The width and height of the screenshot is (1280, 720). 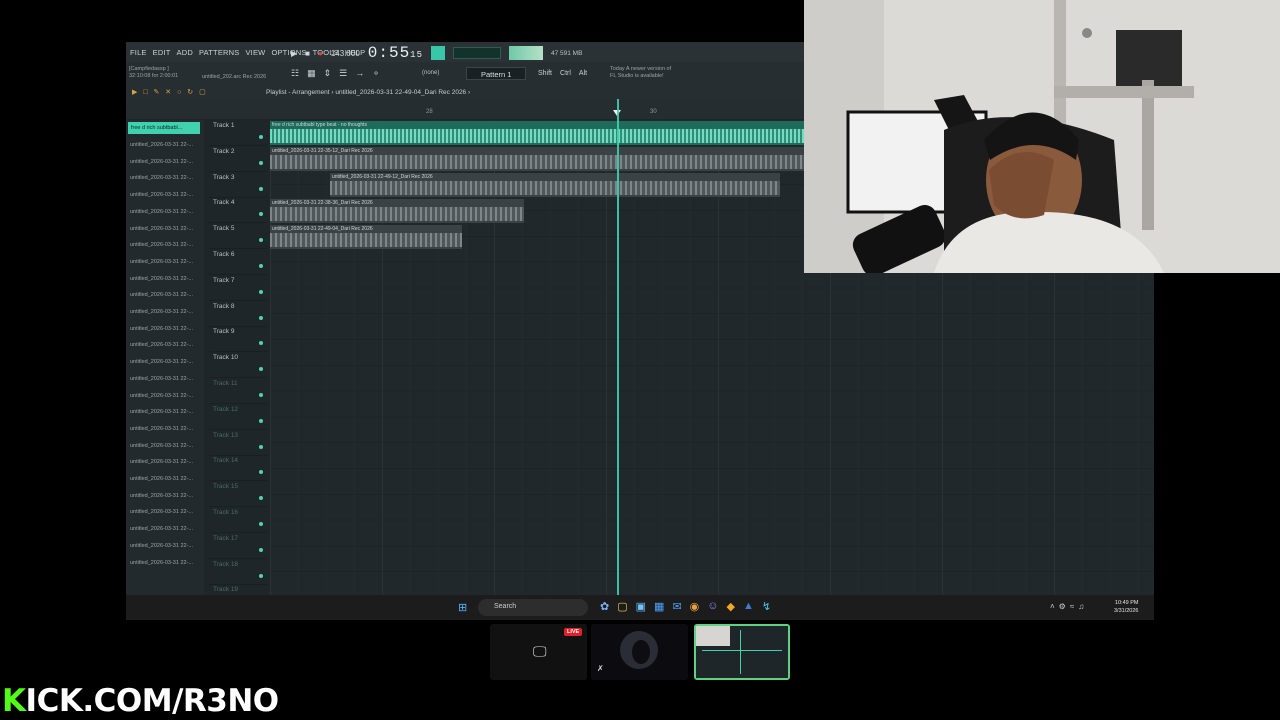 What do you see at coordinates (604, 606) in the screenshot?
I see `copilot-icon: ✿` at bounding box center [604, 606].